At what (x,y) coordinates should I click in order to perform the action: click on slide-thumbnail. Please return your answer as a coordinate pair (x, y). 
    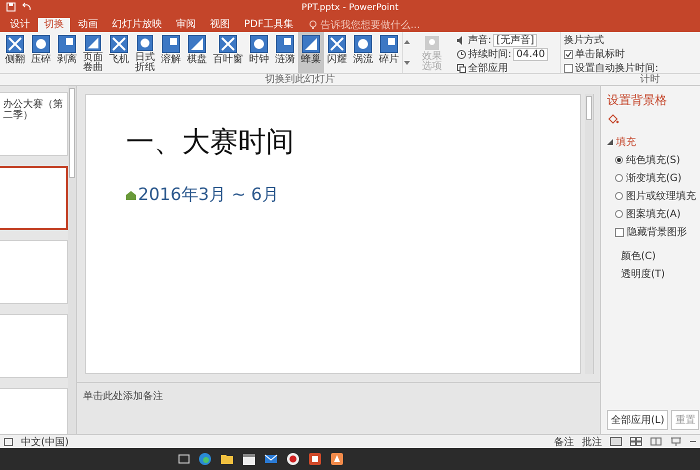
    Looking at the image, I should click on (34, 198).